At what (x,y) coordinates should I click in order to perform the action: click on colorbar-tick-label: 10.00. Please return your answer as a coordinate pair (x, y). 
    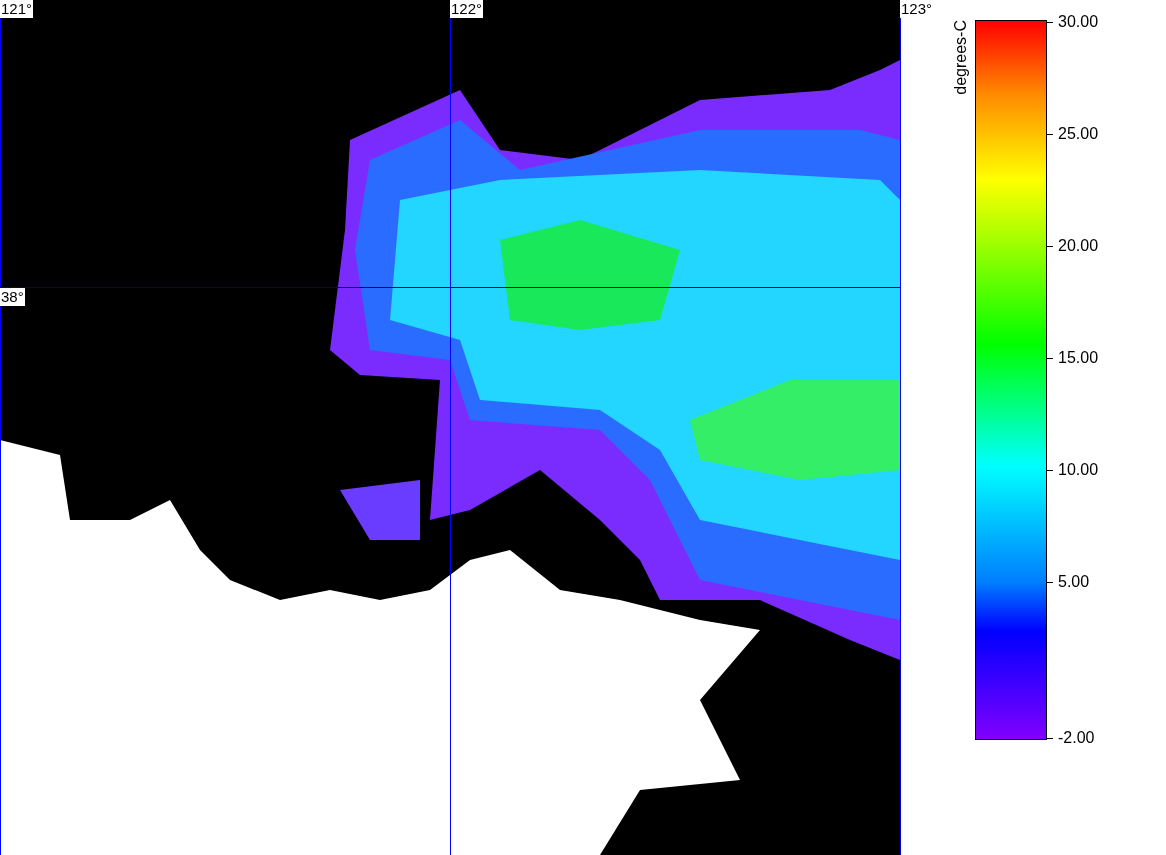
    Looking at the image, I should click on (1078, 470).